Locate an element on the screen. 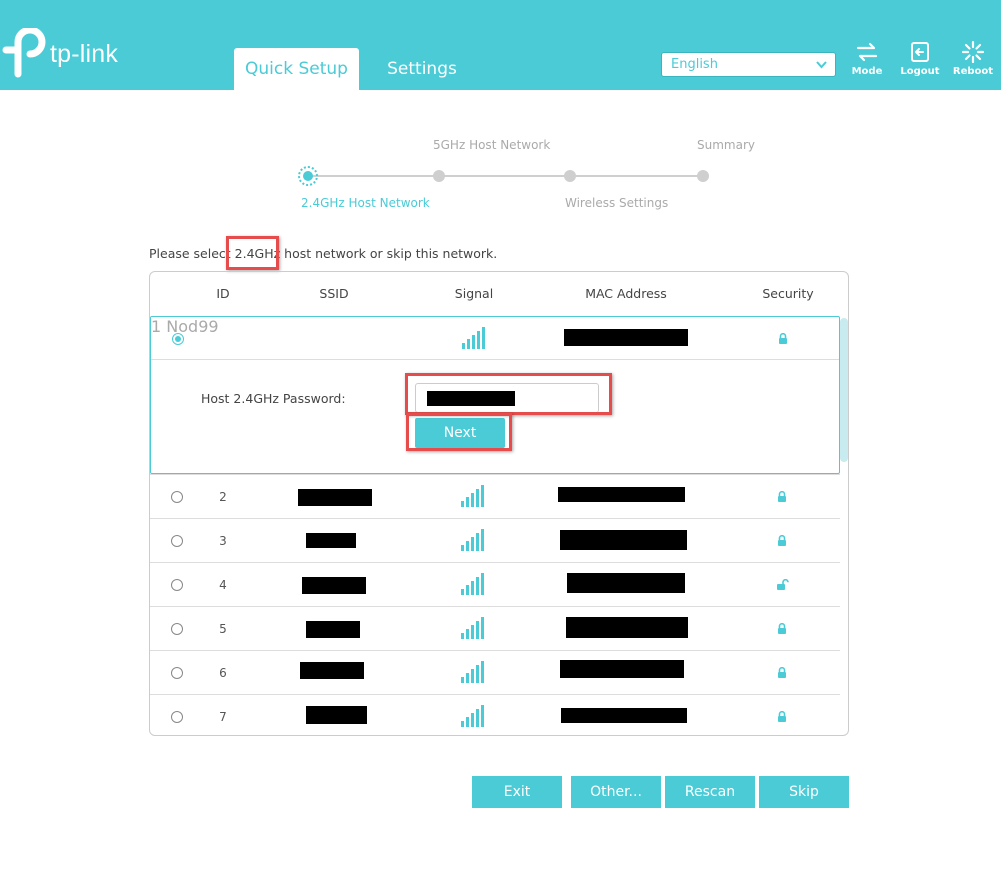 This screenshot has height=869, width=1001. mode-icon is located at coordinates (867, 52).